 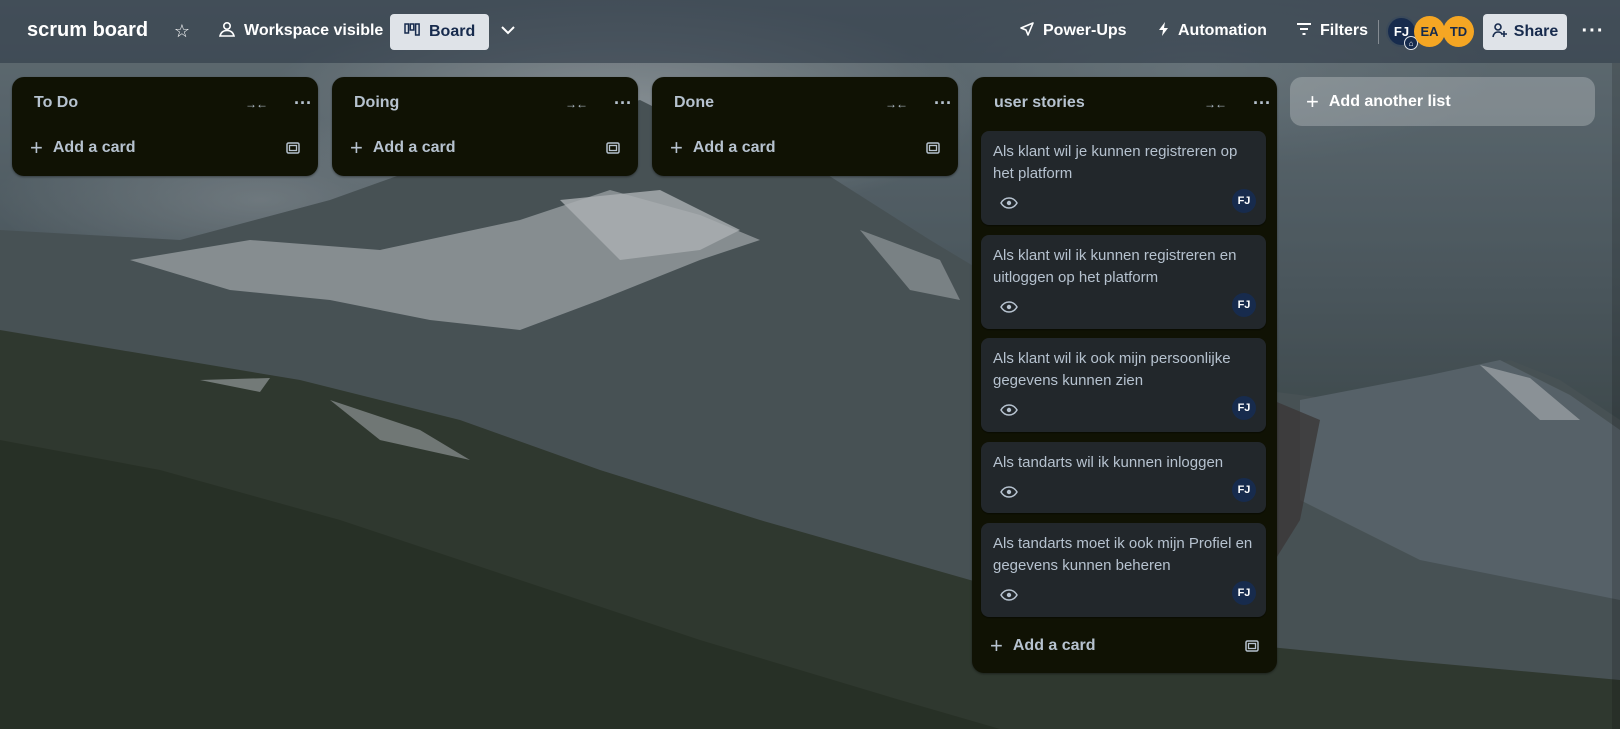 I want to click on powerups-button: Power-Ups, so click(x=1073, y=31).